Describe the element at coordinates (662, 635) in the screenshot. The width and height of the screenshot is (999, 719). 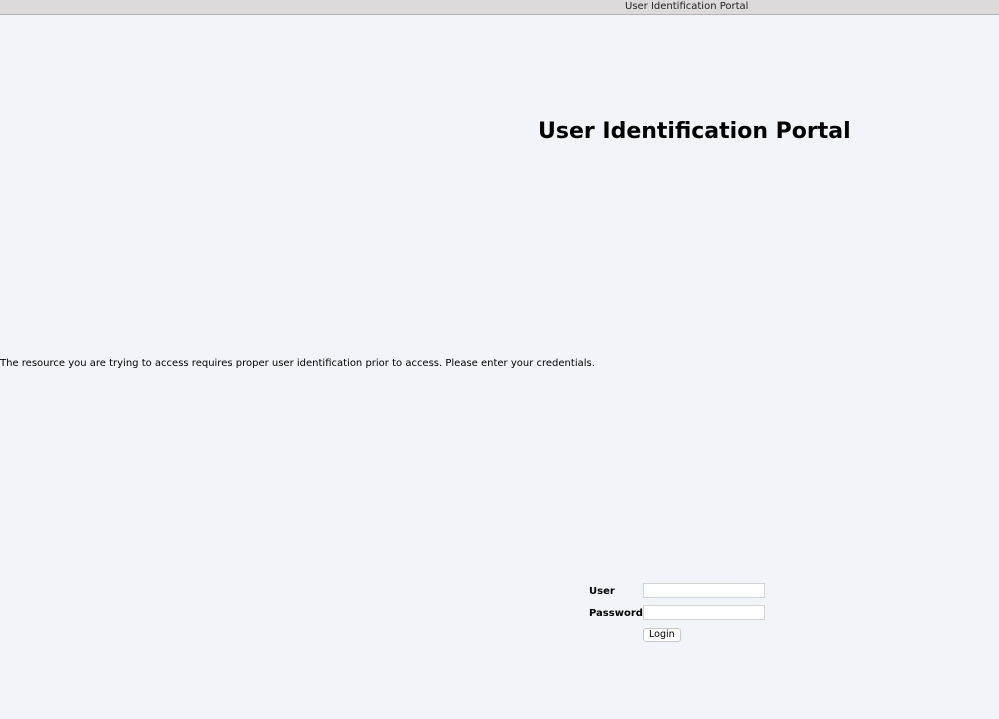
I see `login-button: Login` at that location.